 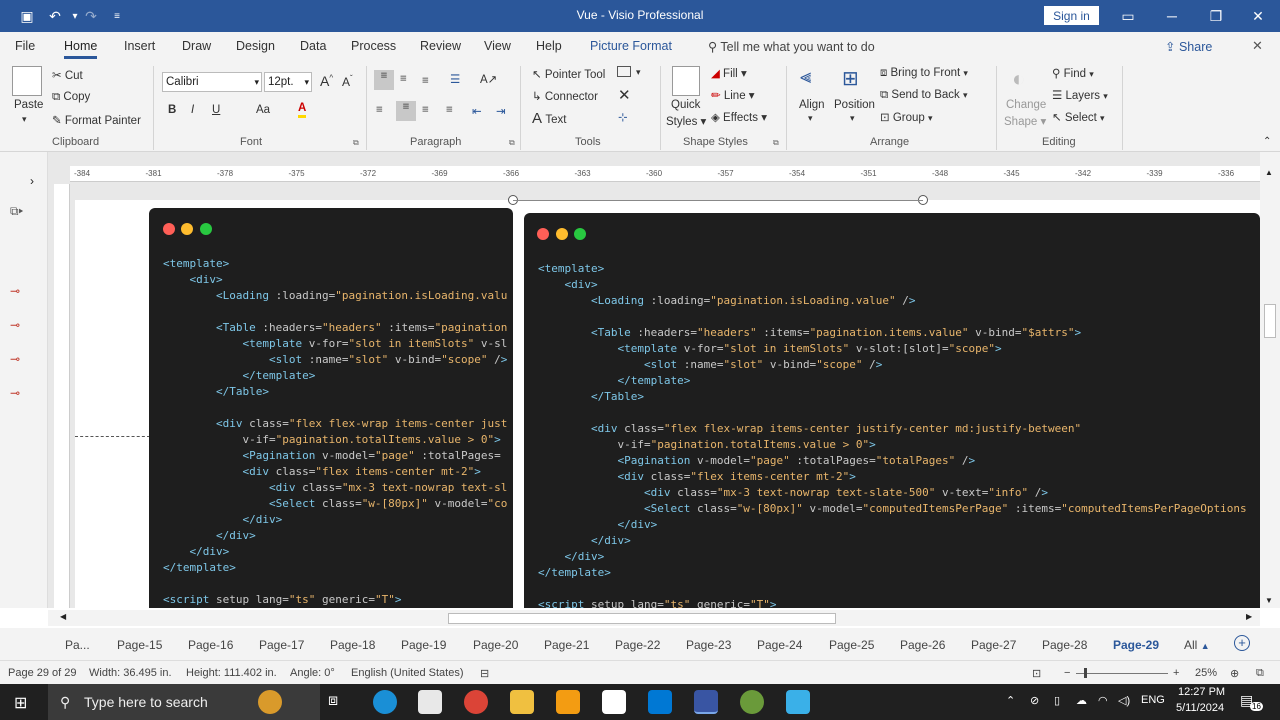 I want to click on scroll-thumb, so click(x=642, y=618).